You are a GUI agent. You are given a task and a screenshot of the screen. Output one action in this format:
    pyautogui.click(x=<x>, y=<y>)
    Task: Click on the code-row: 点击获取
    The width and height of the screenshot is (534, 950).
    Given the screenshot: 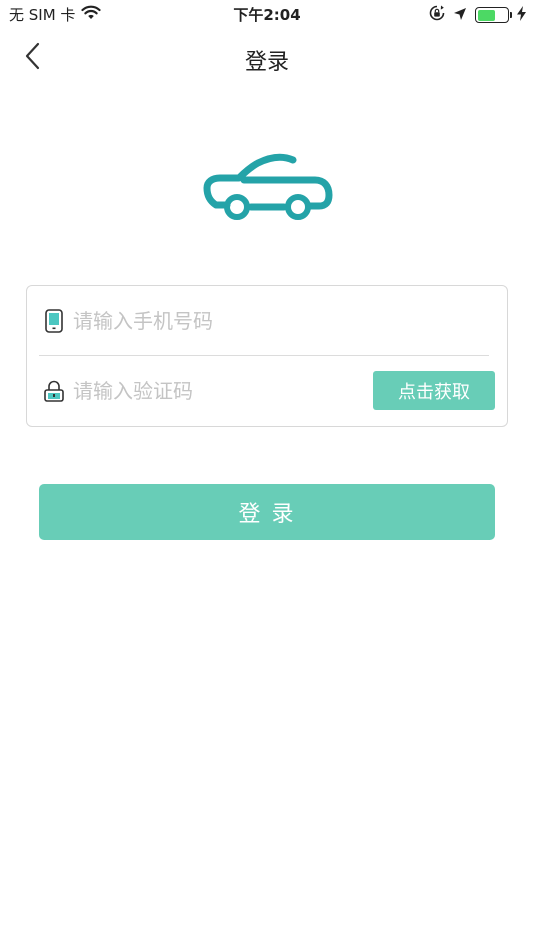 What is the action you would take?
    pyautogui.click(x=267, y=391)
    